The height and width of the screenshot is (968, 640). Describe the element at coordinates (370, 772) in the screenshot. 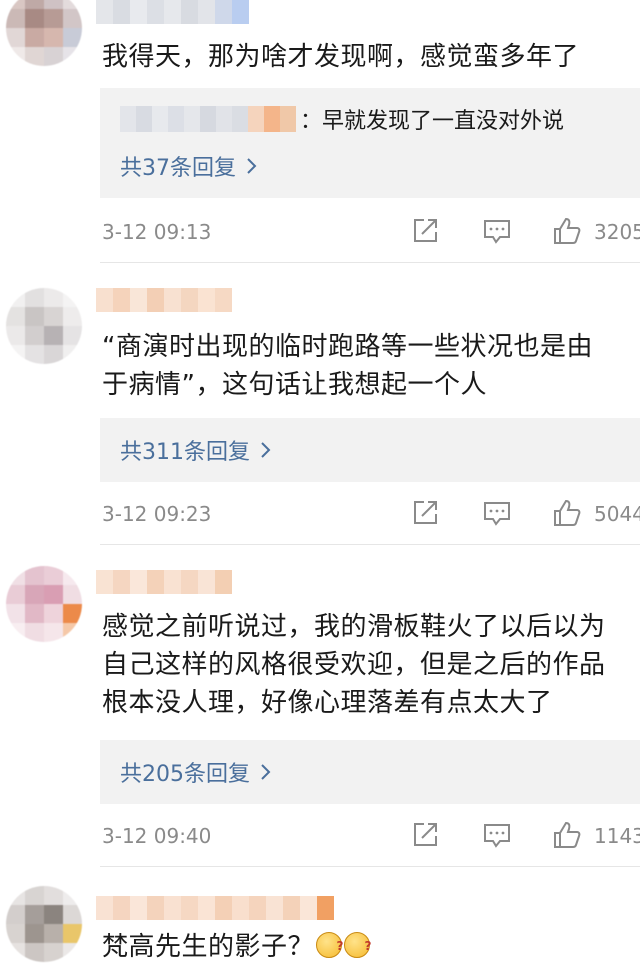

I see `reply-box: 共205条回复` at that location.